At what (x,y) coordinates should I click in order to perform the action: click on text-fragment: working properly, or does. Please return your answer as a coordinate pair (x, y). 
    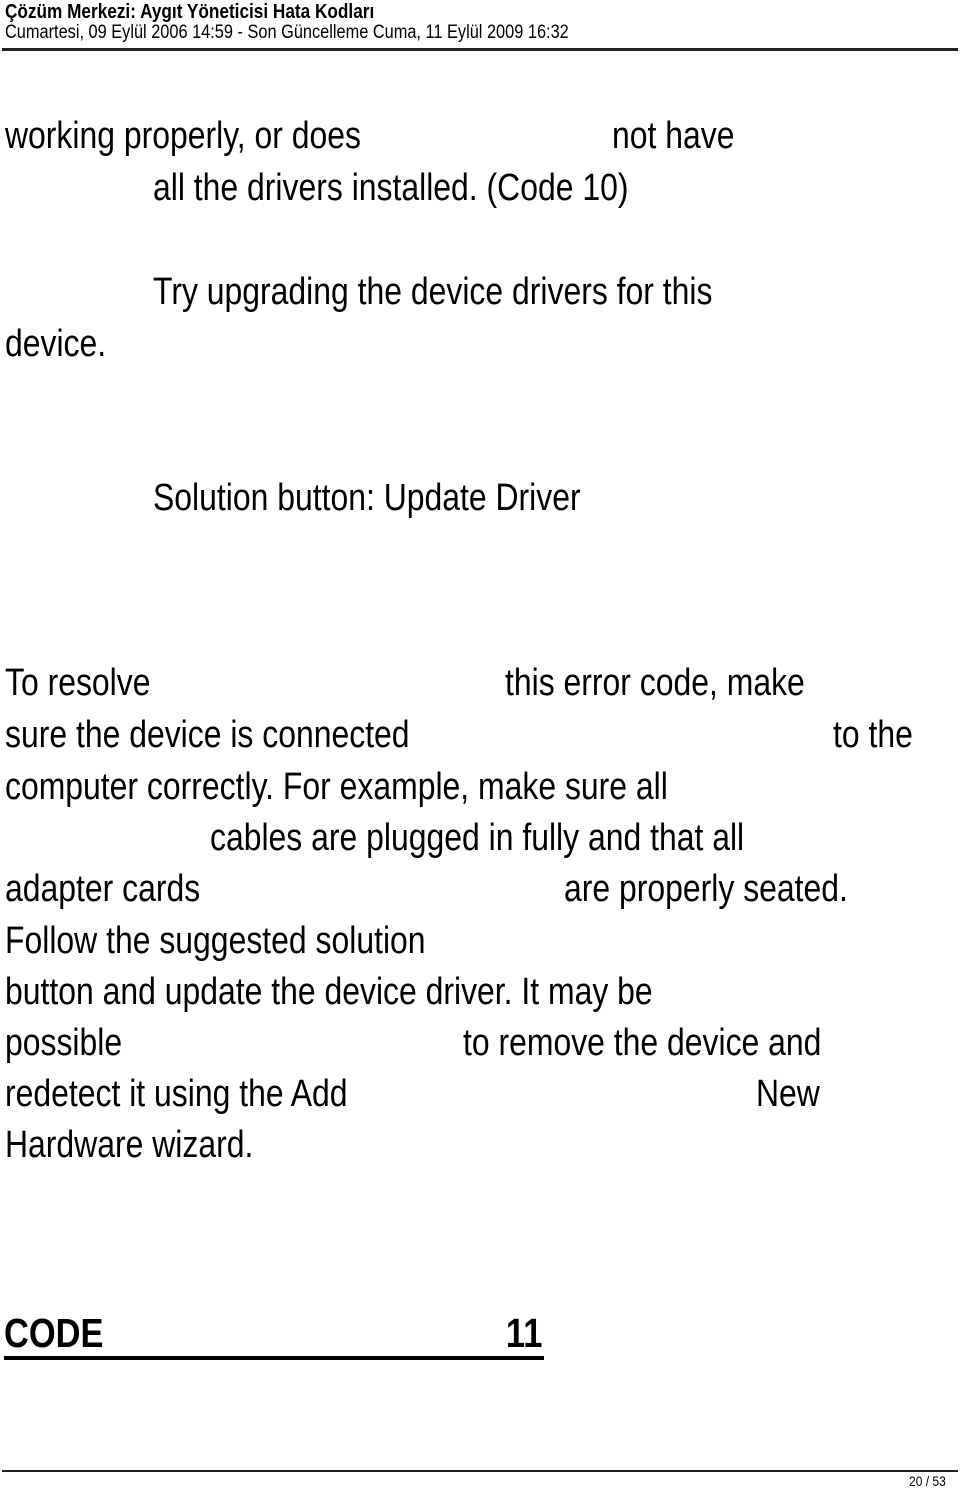
    Looking at the image, I should click on (183, 136).